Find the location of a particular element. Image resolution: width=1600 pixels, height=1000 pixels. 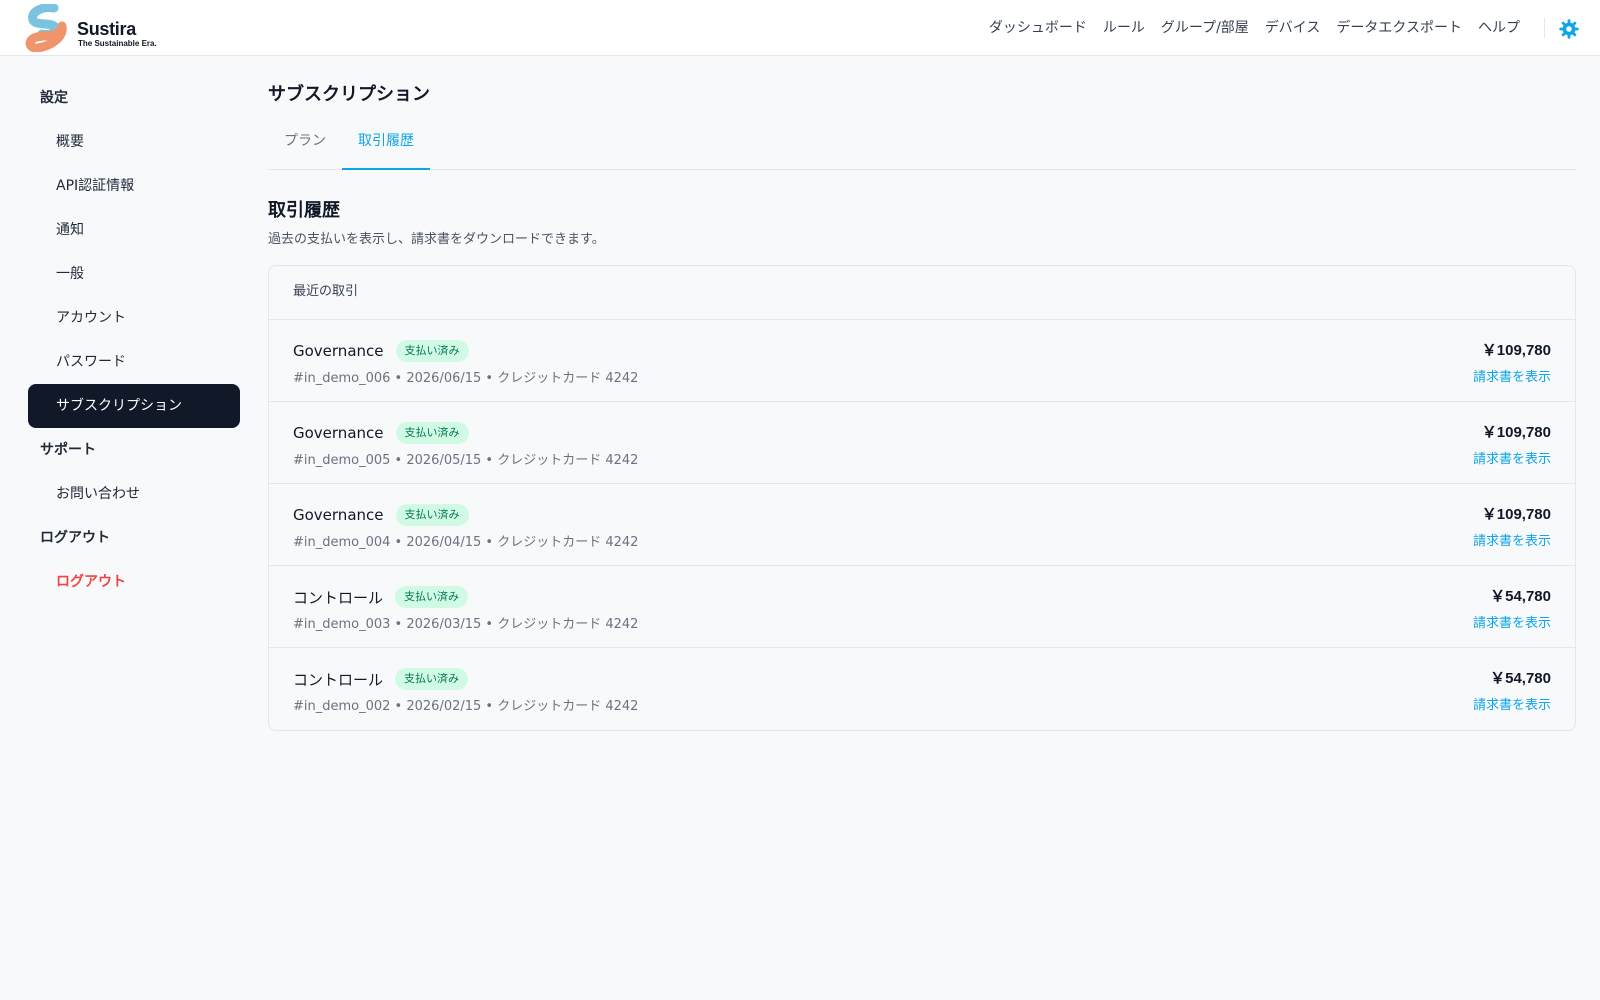

nav-rules: ルール is located at coordinates (1124, 27).